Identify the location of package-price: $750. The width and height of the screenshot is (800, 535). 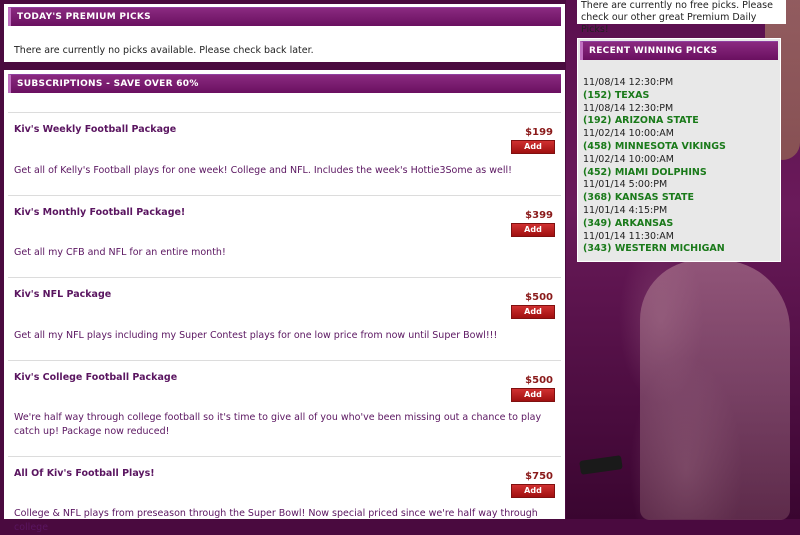
(539, 476).